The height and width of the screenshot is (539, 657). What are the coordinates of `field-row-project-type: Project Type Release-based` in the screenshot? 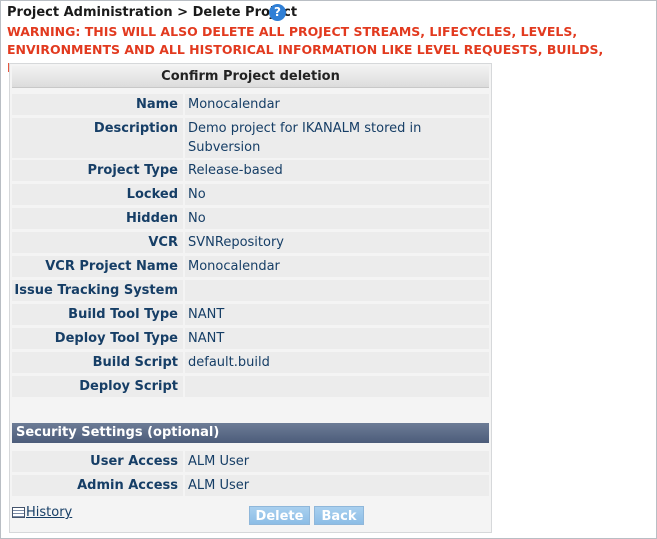 It's located at (250, 170).